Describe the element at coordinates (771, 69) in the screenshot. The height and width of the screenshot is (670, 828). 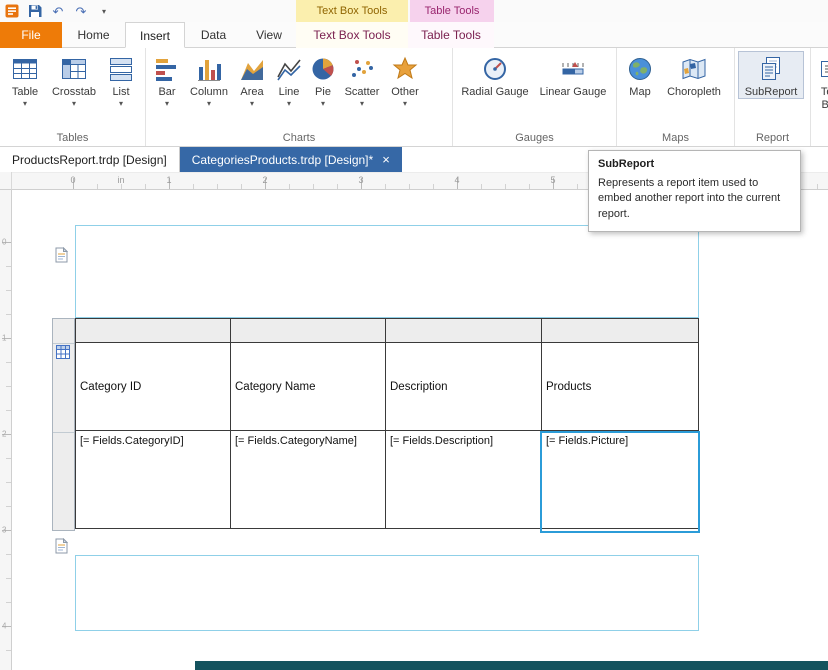
I see `subreport-icon` at that location.